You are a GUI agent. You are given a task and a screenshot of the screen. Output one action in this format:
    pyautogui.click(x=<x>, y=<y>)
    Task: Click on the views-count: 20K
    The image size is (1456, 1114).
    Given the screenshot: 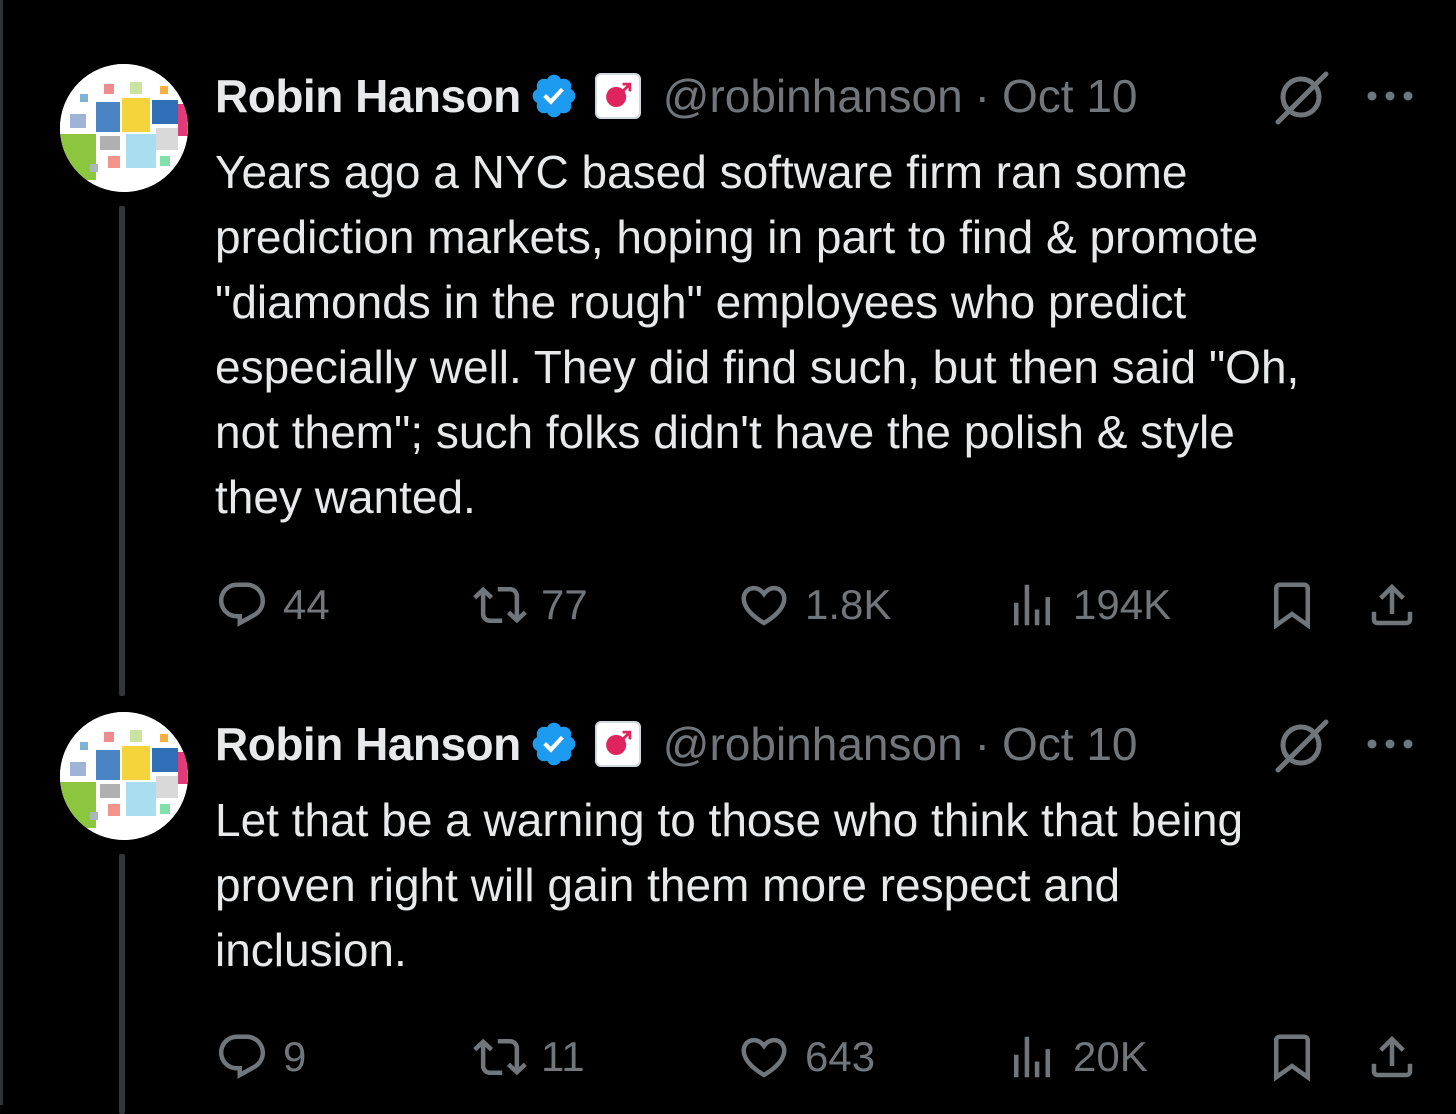 What is the action you would take?
    pyautogui.click(x=1110, y=1056)
    